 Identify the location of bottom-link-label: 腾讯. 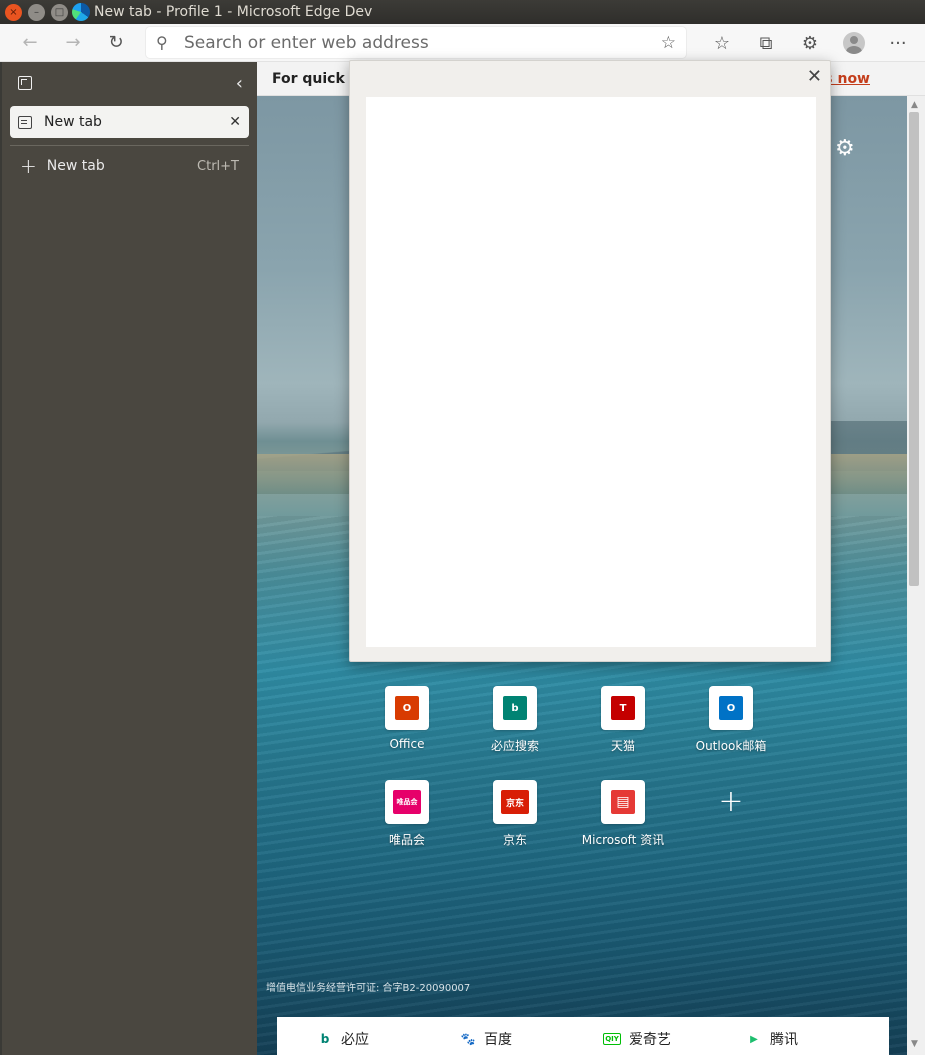
(784, 1040).